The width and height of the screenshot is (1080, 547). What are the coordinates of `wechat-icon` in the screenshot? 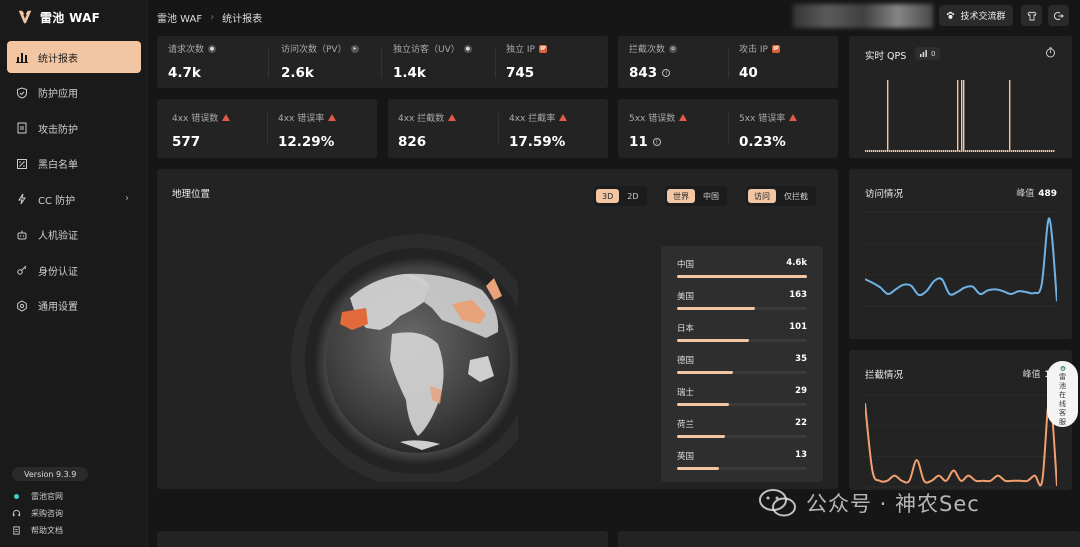 It's located at (777, 503).